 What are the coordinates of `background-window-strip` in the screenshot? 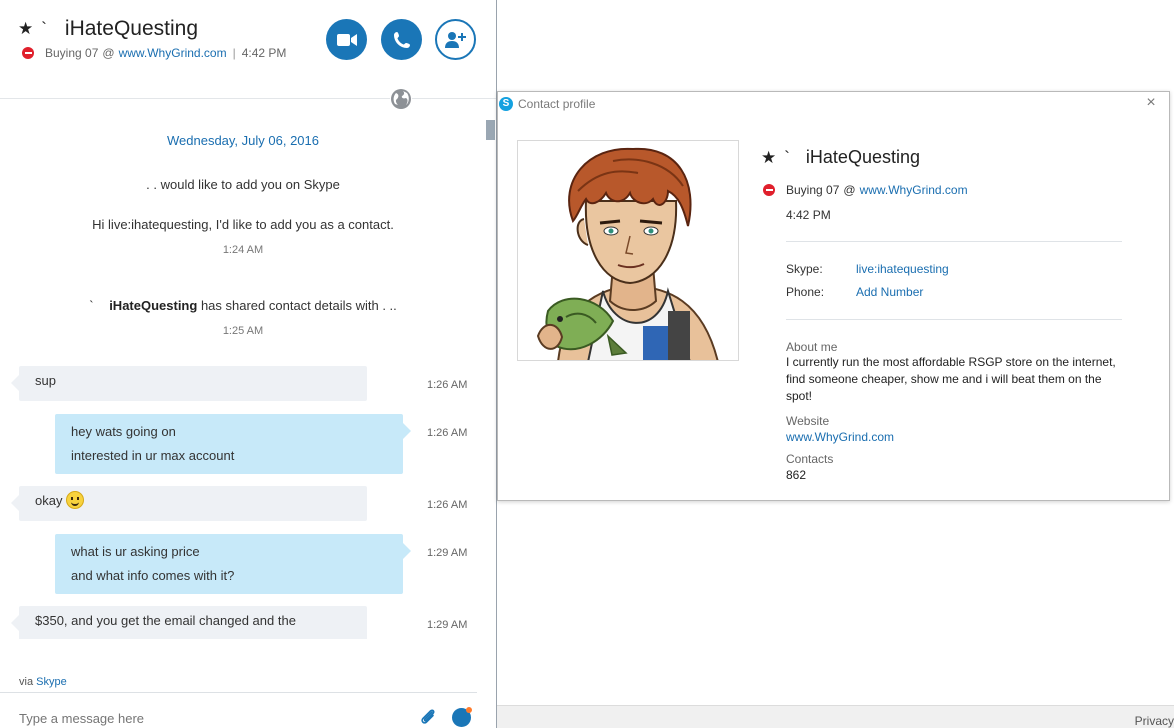 It's located at (835, 716).